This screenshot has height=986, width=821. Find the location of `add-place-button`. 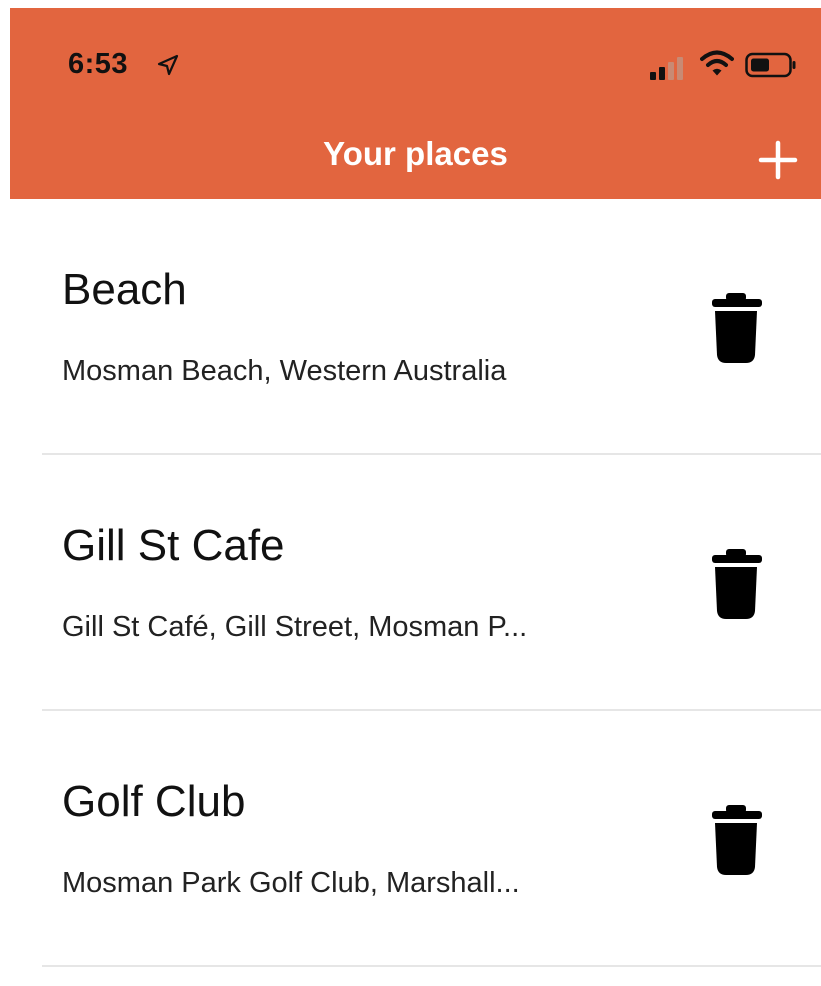

add-place-button is located at coordinates (778, 160).